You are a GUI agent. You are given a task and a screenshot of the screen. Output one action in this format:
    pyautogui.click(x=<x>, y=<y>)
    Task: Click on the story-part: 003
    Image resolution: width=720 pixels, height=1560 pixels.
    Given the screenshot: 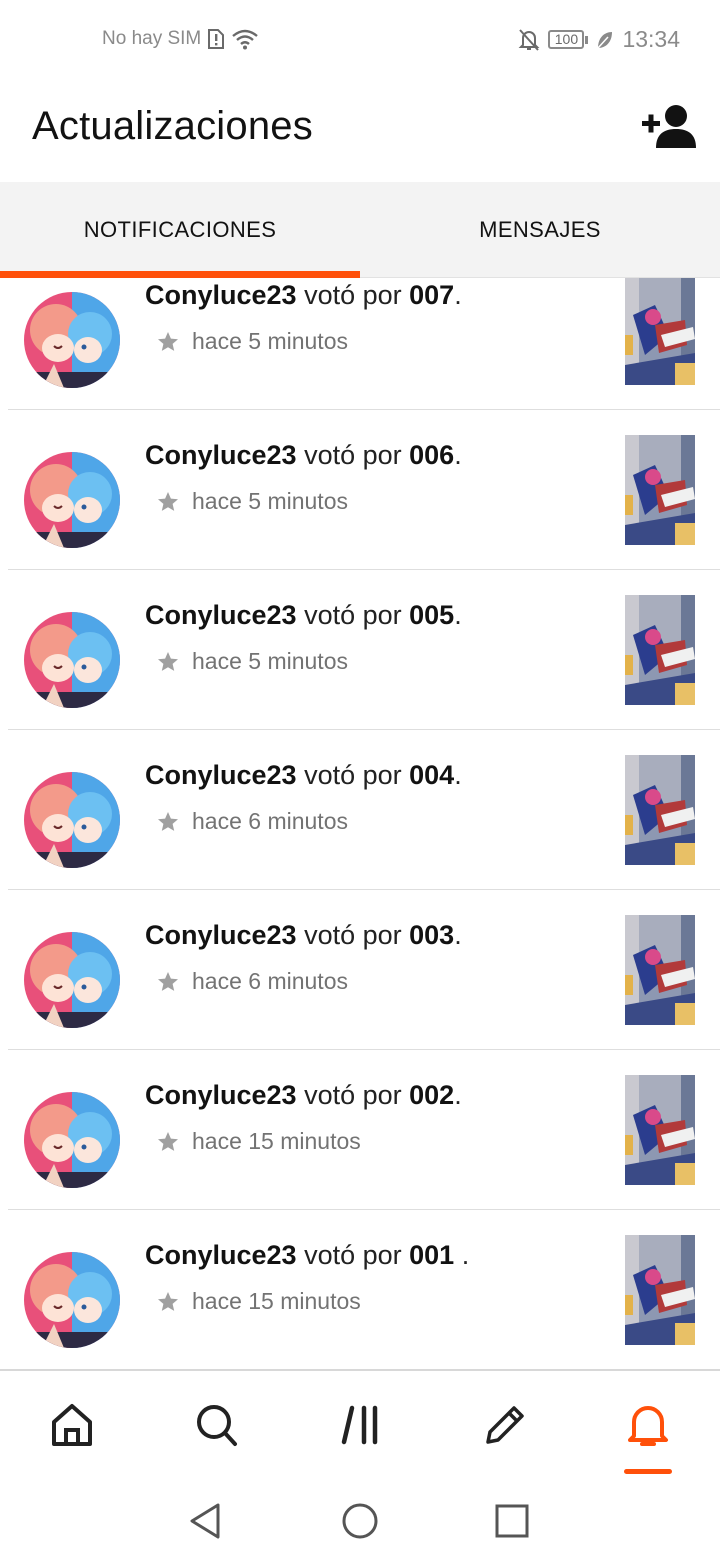 What is the action you would take?
    pyautogui.click(x=431, y=935)
    